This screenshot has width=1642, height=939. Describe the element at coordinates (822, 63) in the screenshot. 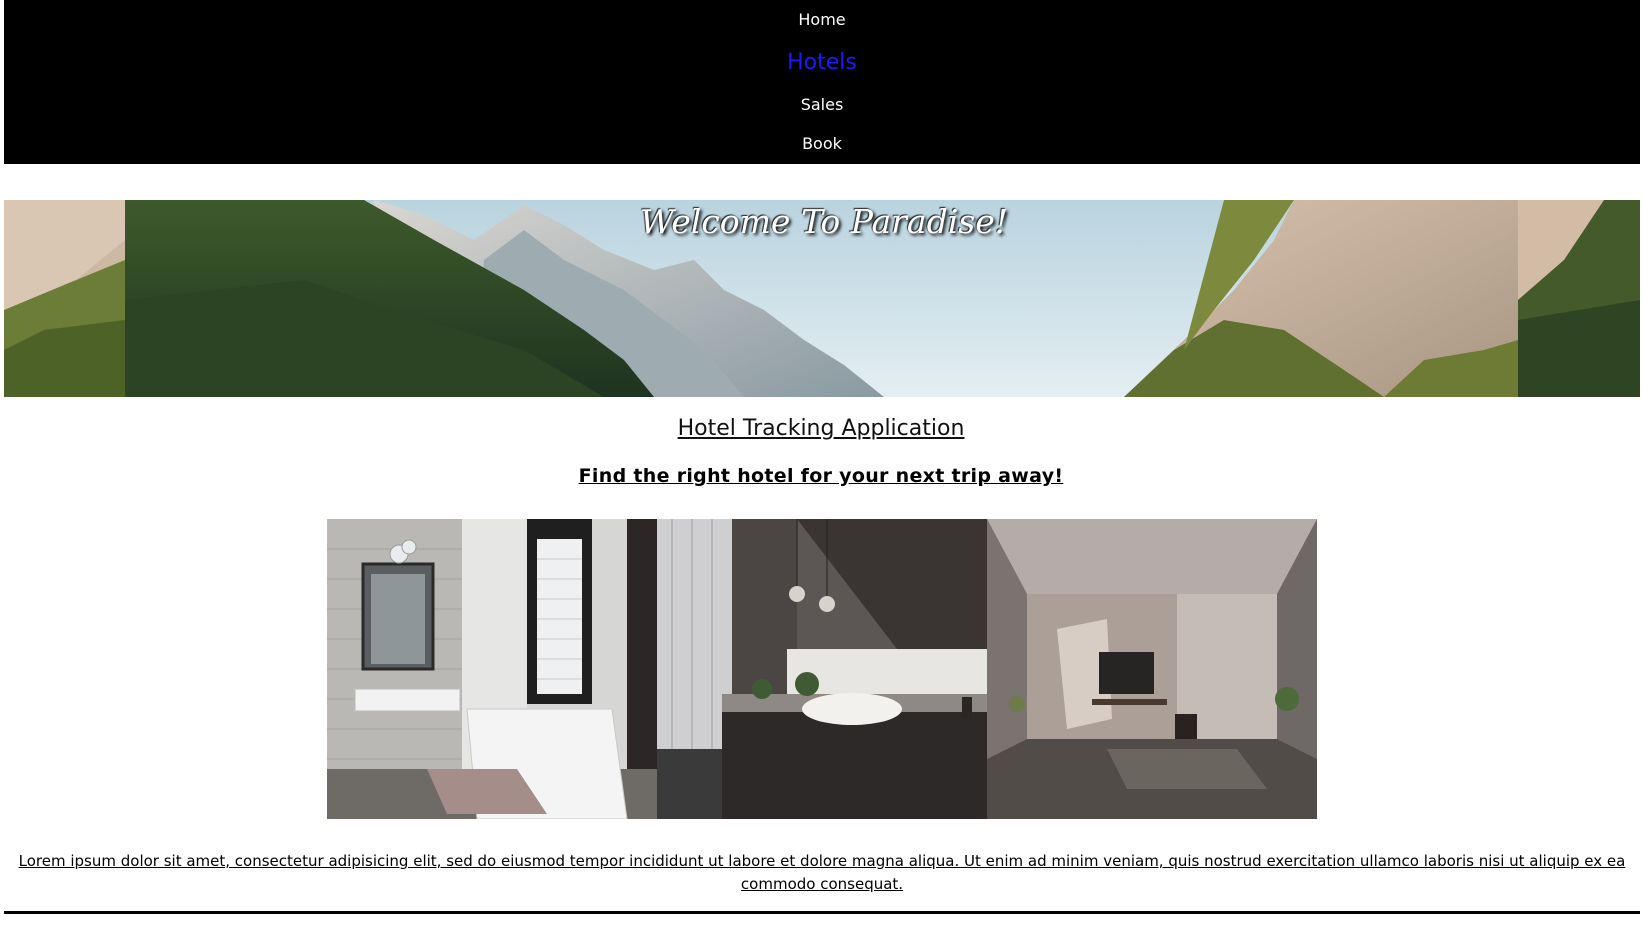

I see `nav-hotels-link: Hotels` at that location.